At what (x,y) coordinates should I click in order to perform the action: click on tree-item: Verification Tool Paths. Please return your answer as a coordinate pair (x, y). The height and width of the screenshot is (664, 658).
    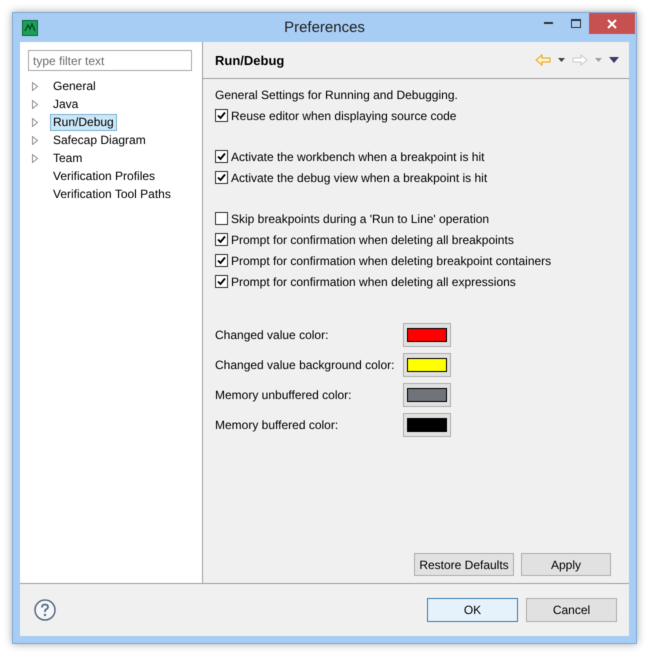
    Looking at the image, I should click on (112, 194).